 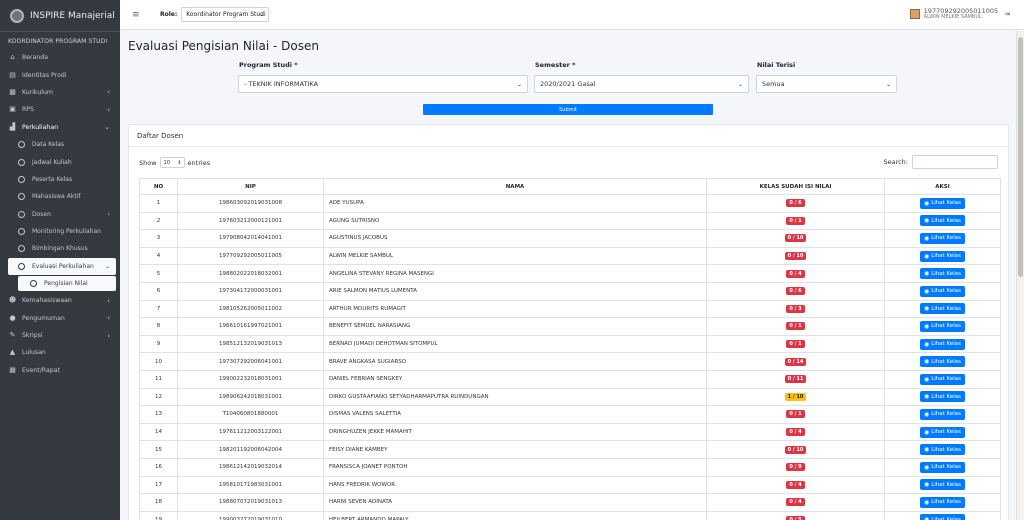 What do you see at coordinates (60, 196) in the screenshot?
I see `sidebar-sub-mahasiswa-aktif: Mahasiswa Aktif` at bounding box center [60, 196].